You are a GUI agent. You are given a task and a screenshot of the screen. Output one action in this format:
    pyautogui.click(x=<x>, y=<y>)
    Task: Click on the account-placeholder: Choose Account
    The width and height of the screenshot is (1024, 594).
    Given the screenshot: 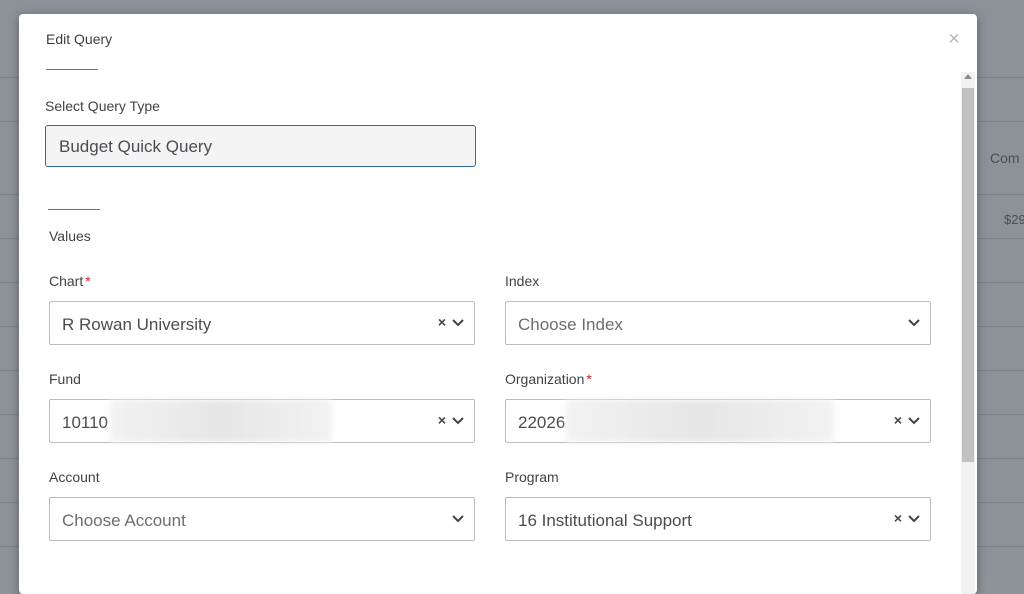 What is the action you would take?
    pyautogui.click(x=124, y=520)
    